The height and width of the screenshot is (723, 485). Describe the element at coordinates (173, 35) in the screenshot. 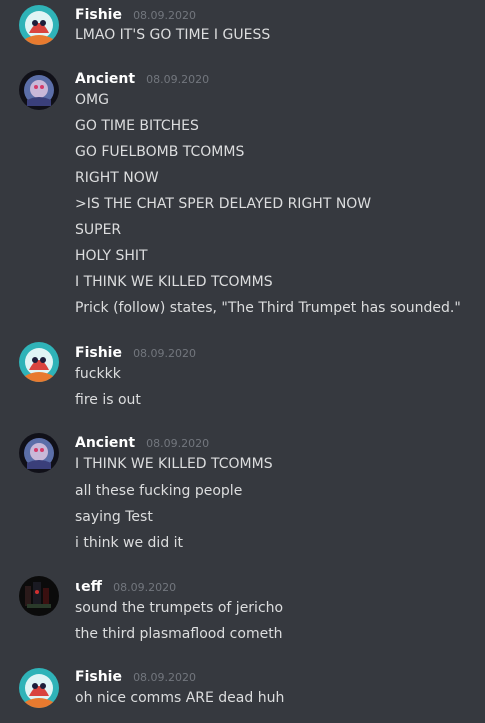

I see `message-text: LMAO IT'S GO TIME I GUESS` at that location.